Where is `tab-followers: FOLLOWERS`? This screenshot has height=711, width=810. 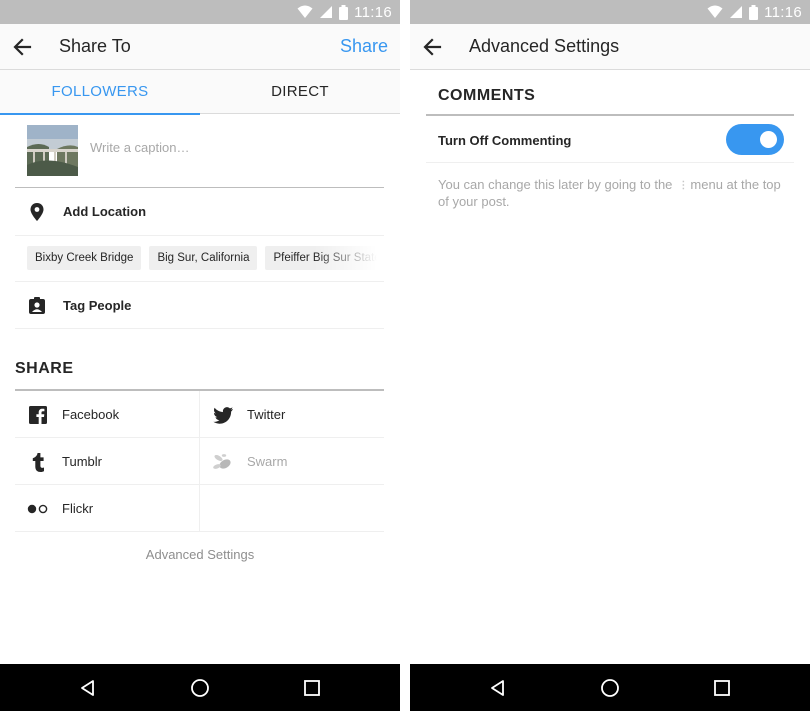 tab-followers: FOLLOWERS is located at coordinates (100, 92).